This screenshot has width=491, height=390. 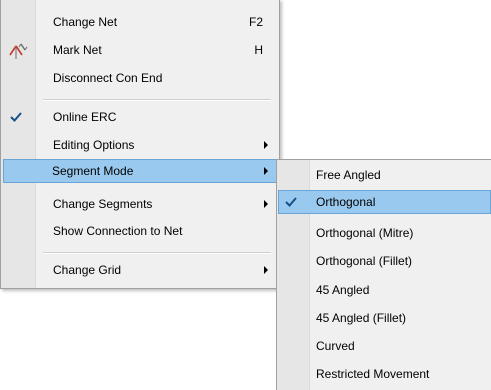 What do you see at coordinates (118, 231) in the screenshot?
I see `menu-item-label: Show Connection to Net` at bounding box center [118, 231].